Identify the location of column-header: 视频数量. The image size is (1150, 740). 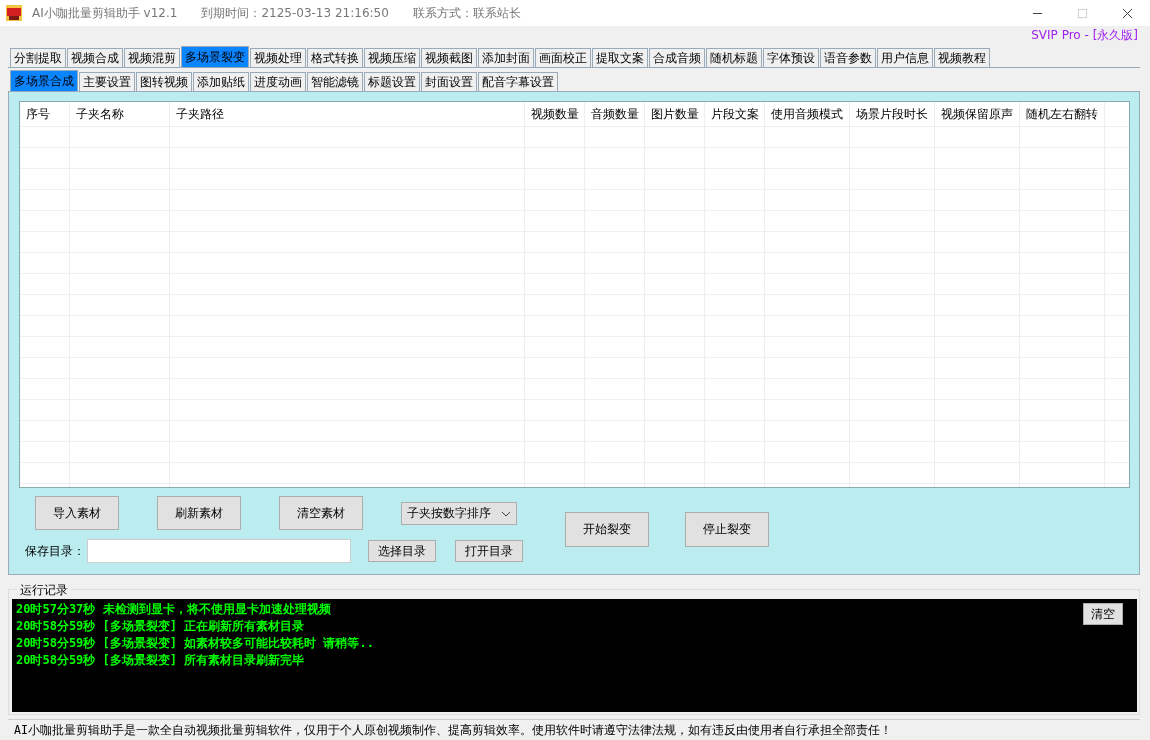
(555, 114).